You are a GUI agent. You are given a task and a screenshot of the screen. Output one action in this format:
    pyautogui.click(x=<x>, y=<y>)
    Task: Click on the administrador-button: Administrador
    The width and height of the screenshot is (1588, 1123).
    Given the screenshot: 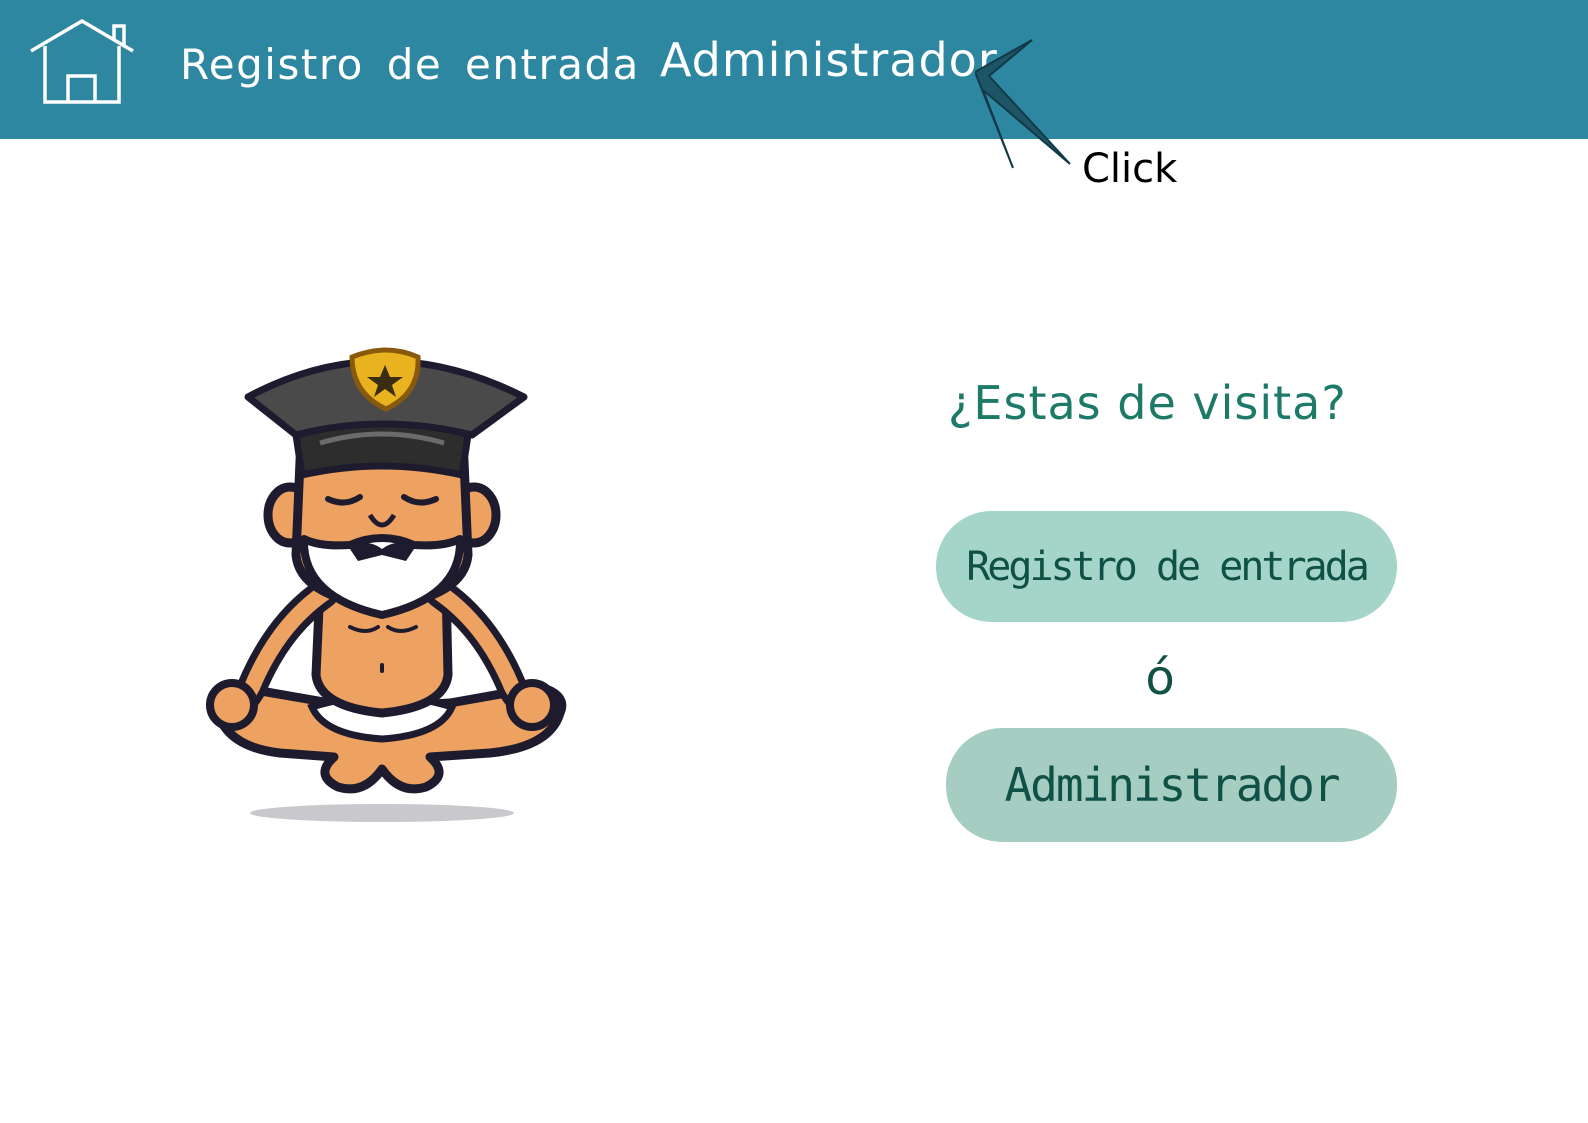 What is the action you would take?
    pyautogui.click(x=1171, y=785)
    